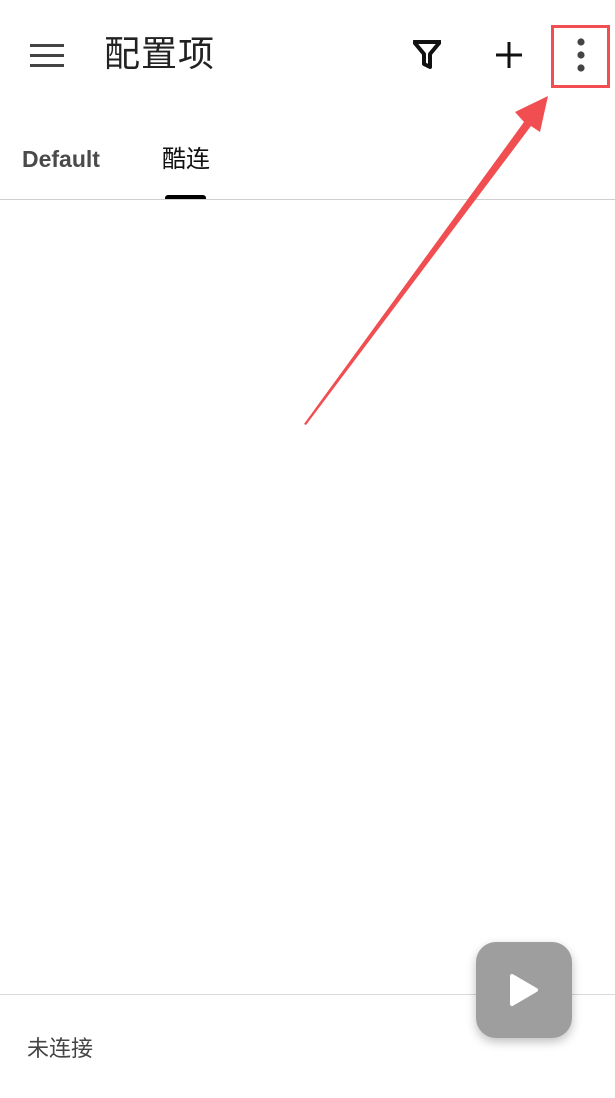 This screenshot has height=1098, width=615. What do you see at coordinates (307, 156) in the screenshot?
I see `tab-bar: Default 酷连` at bounding box center [307, 156].